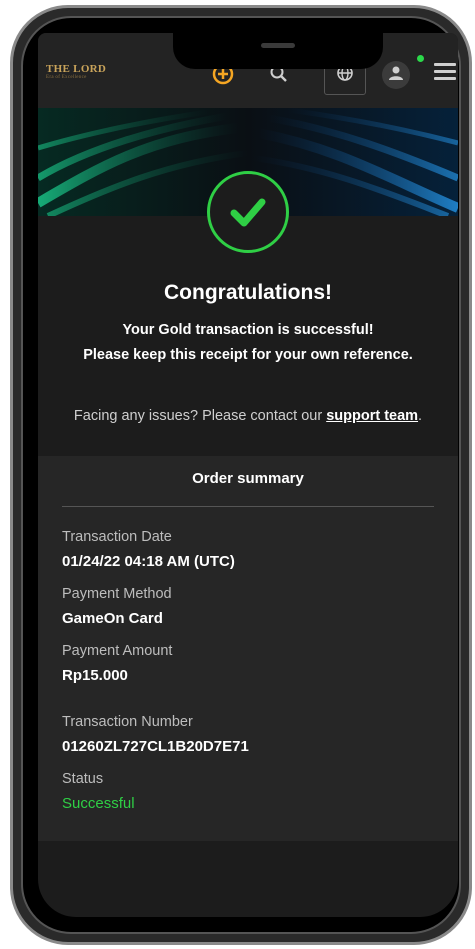  What do you see at coordinates (278, 45) in the screenshot?
I see `speaker-grille` at bounding box center [278, 45].